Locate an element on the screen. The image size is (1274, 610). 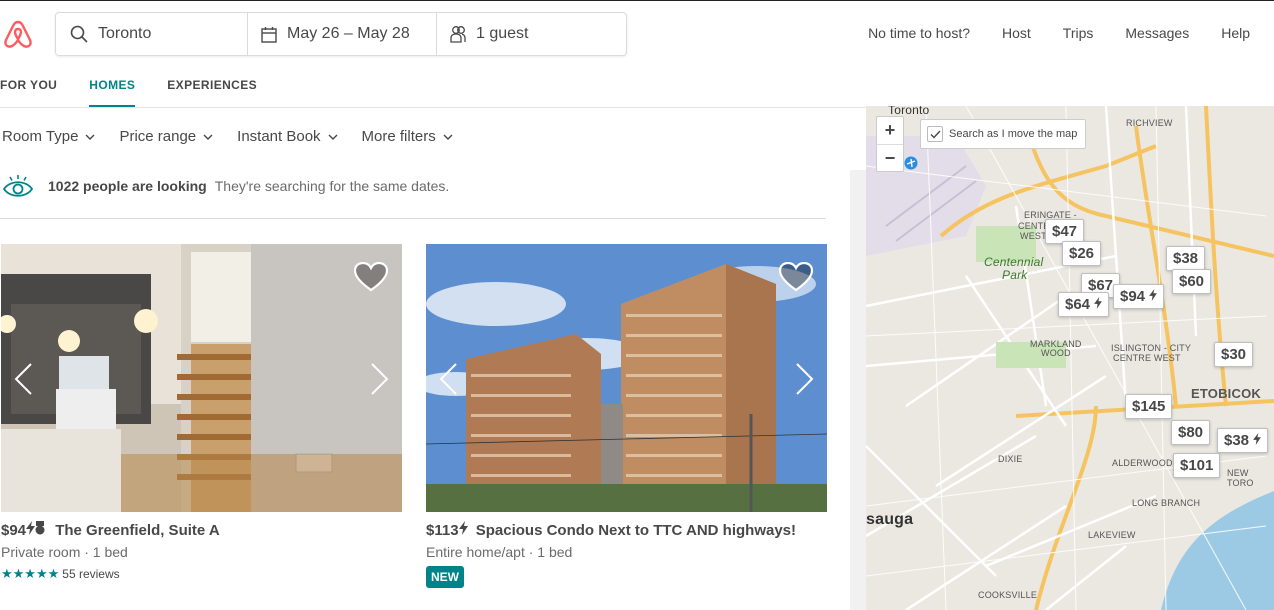
search-box: Toronto May 26 – May 28 1 guest is located at coordinates (341, 34).